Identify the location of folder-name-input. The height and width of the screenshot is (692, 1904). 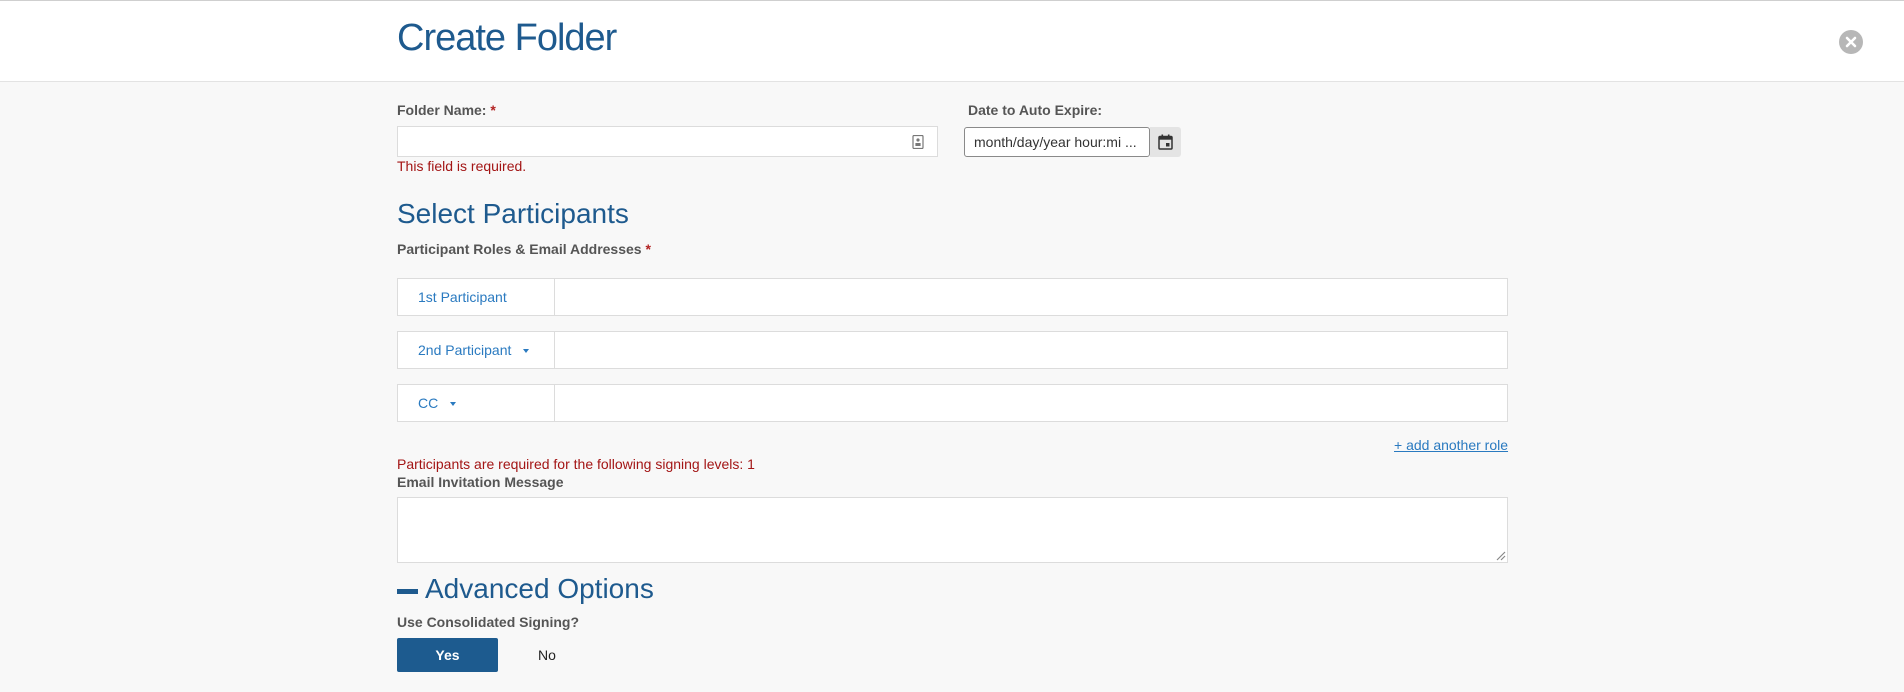
(667, 141).